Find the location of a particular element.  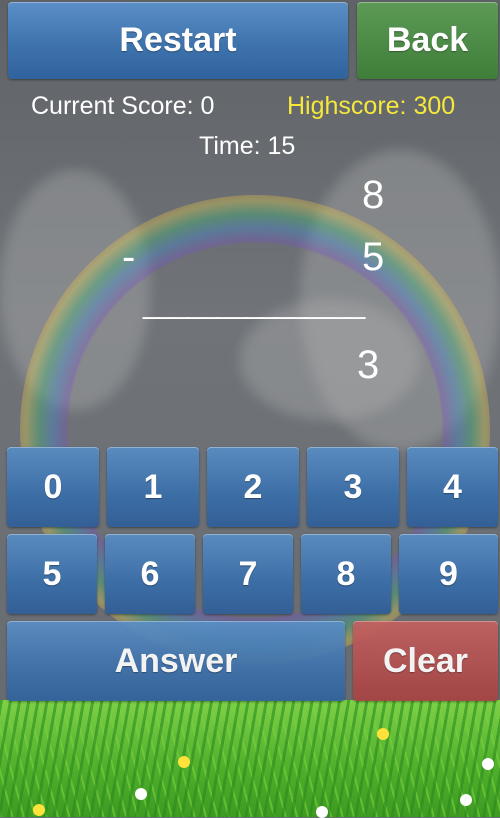

key-3: 3 is located at coordinates (353, 487).